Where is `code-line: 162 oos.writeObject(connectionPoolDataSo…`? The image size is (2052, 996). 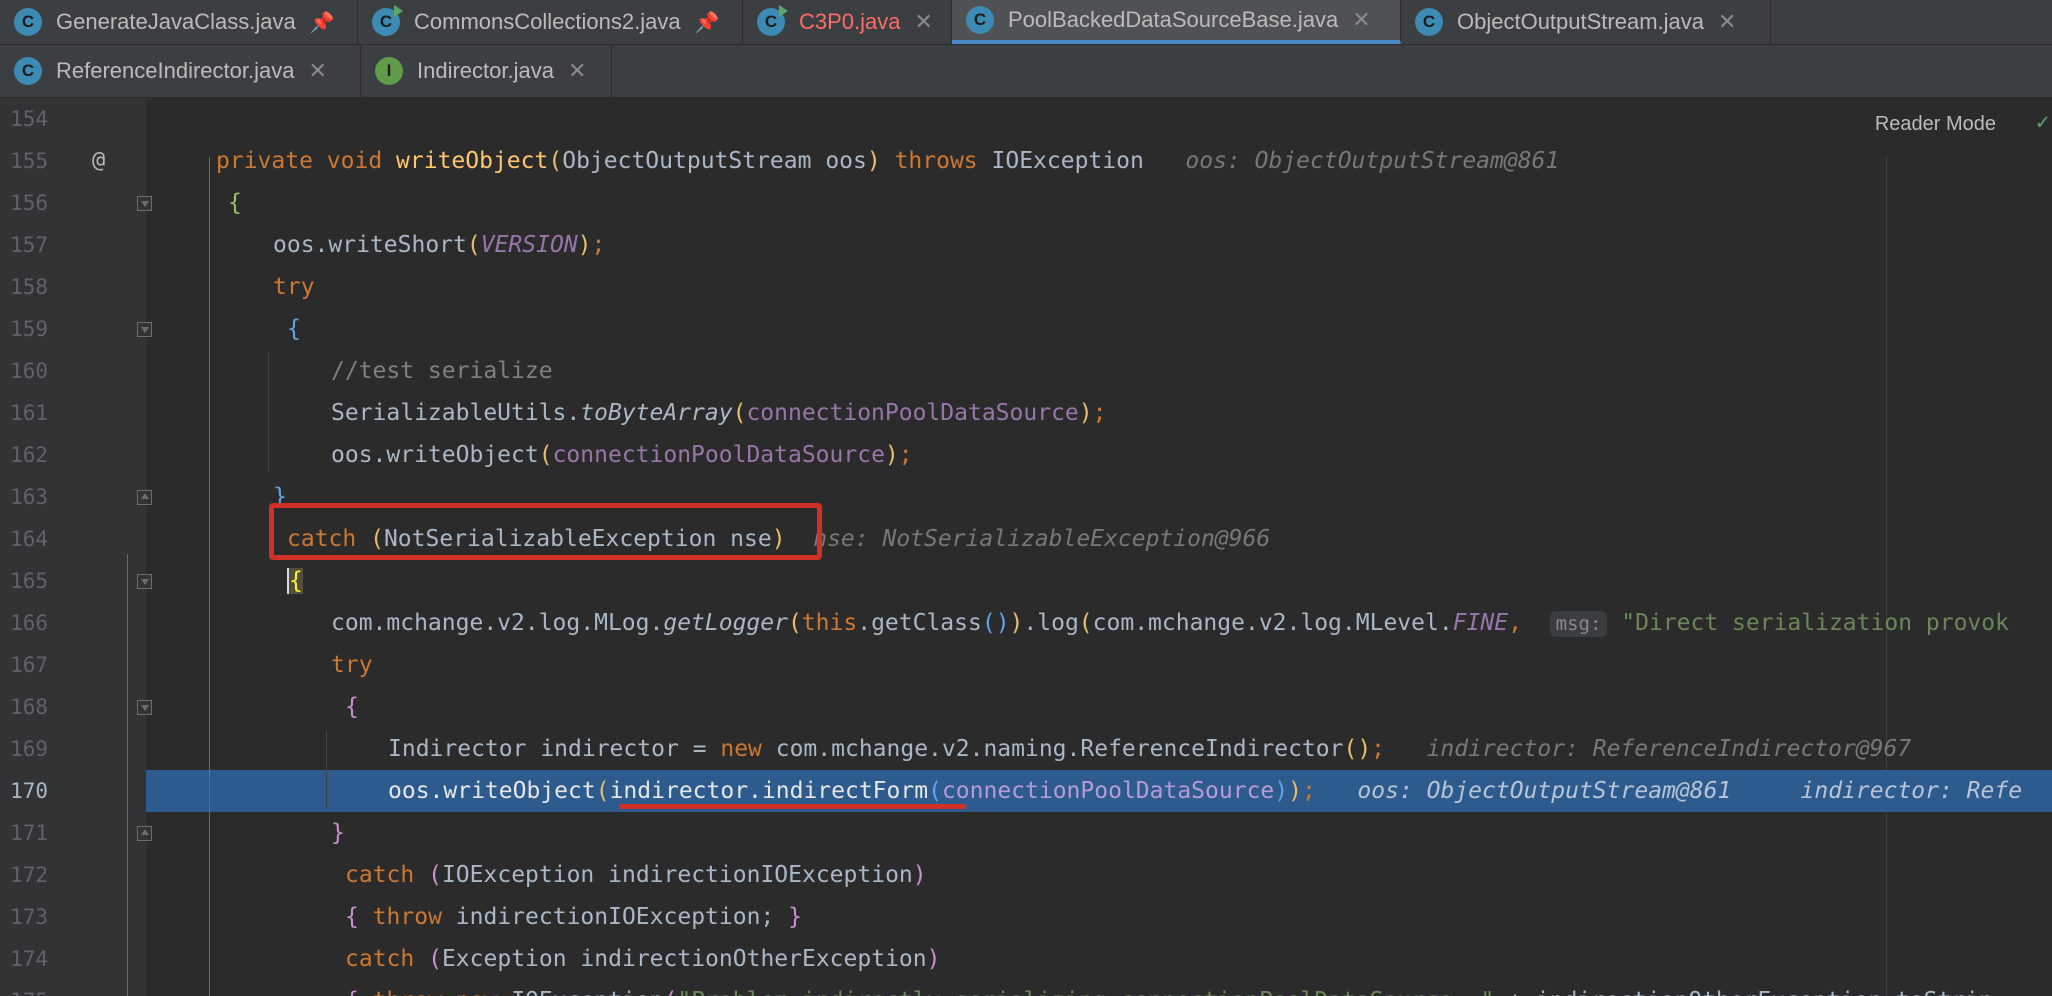 code-line: 162 oos.writeObject(connectionPoolDataSo… is located at coordinates (1026, 455).